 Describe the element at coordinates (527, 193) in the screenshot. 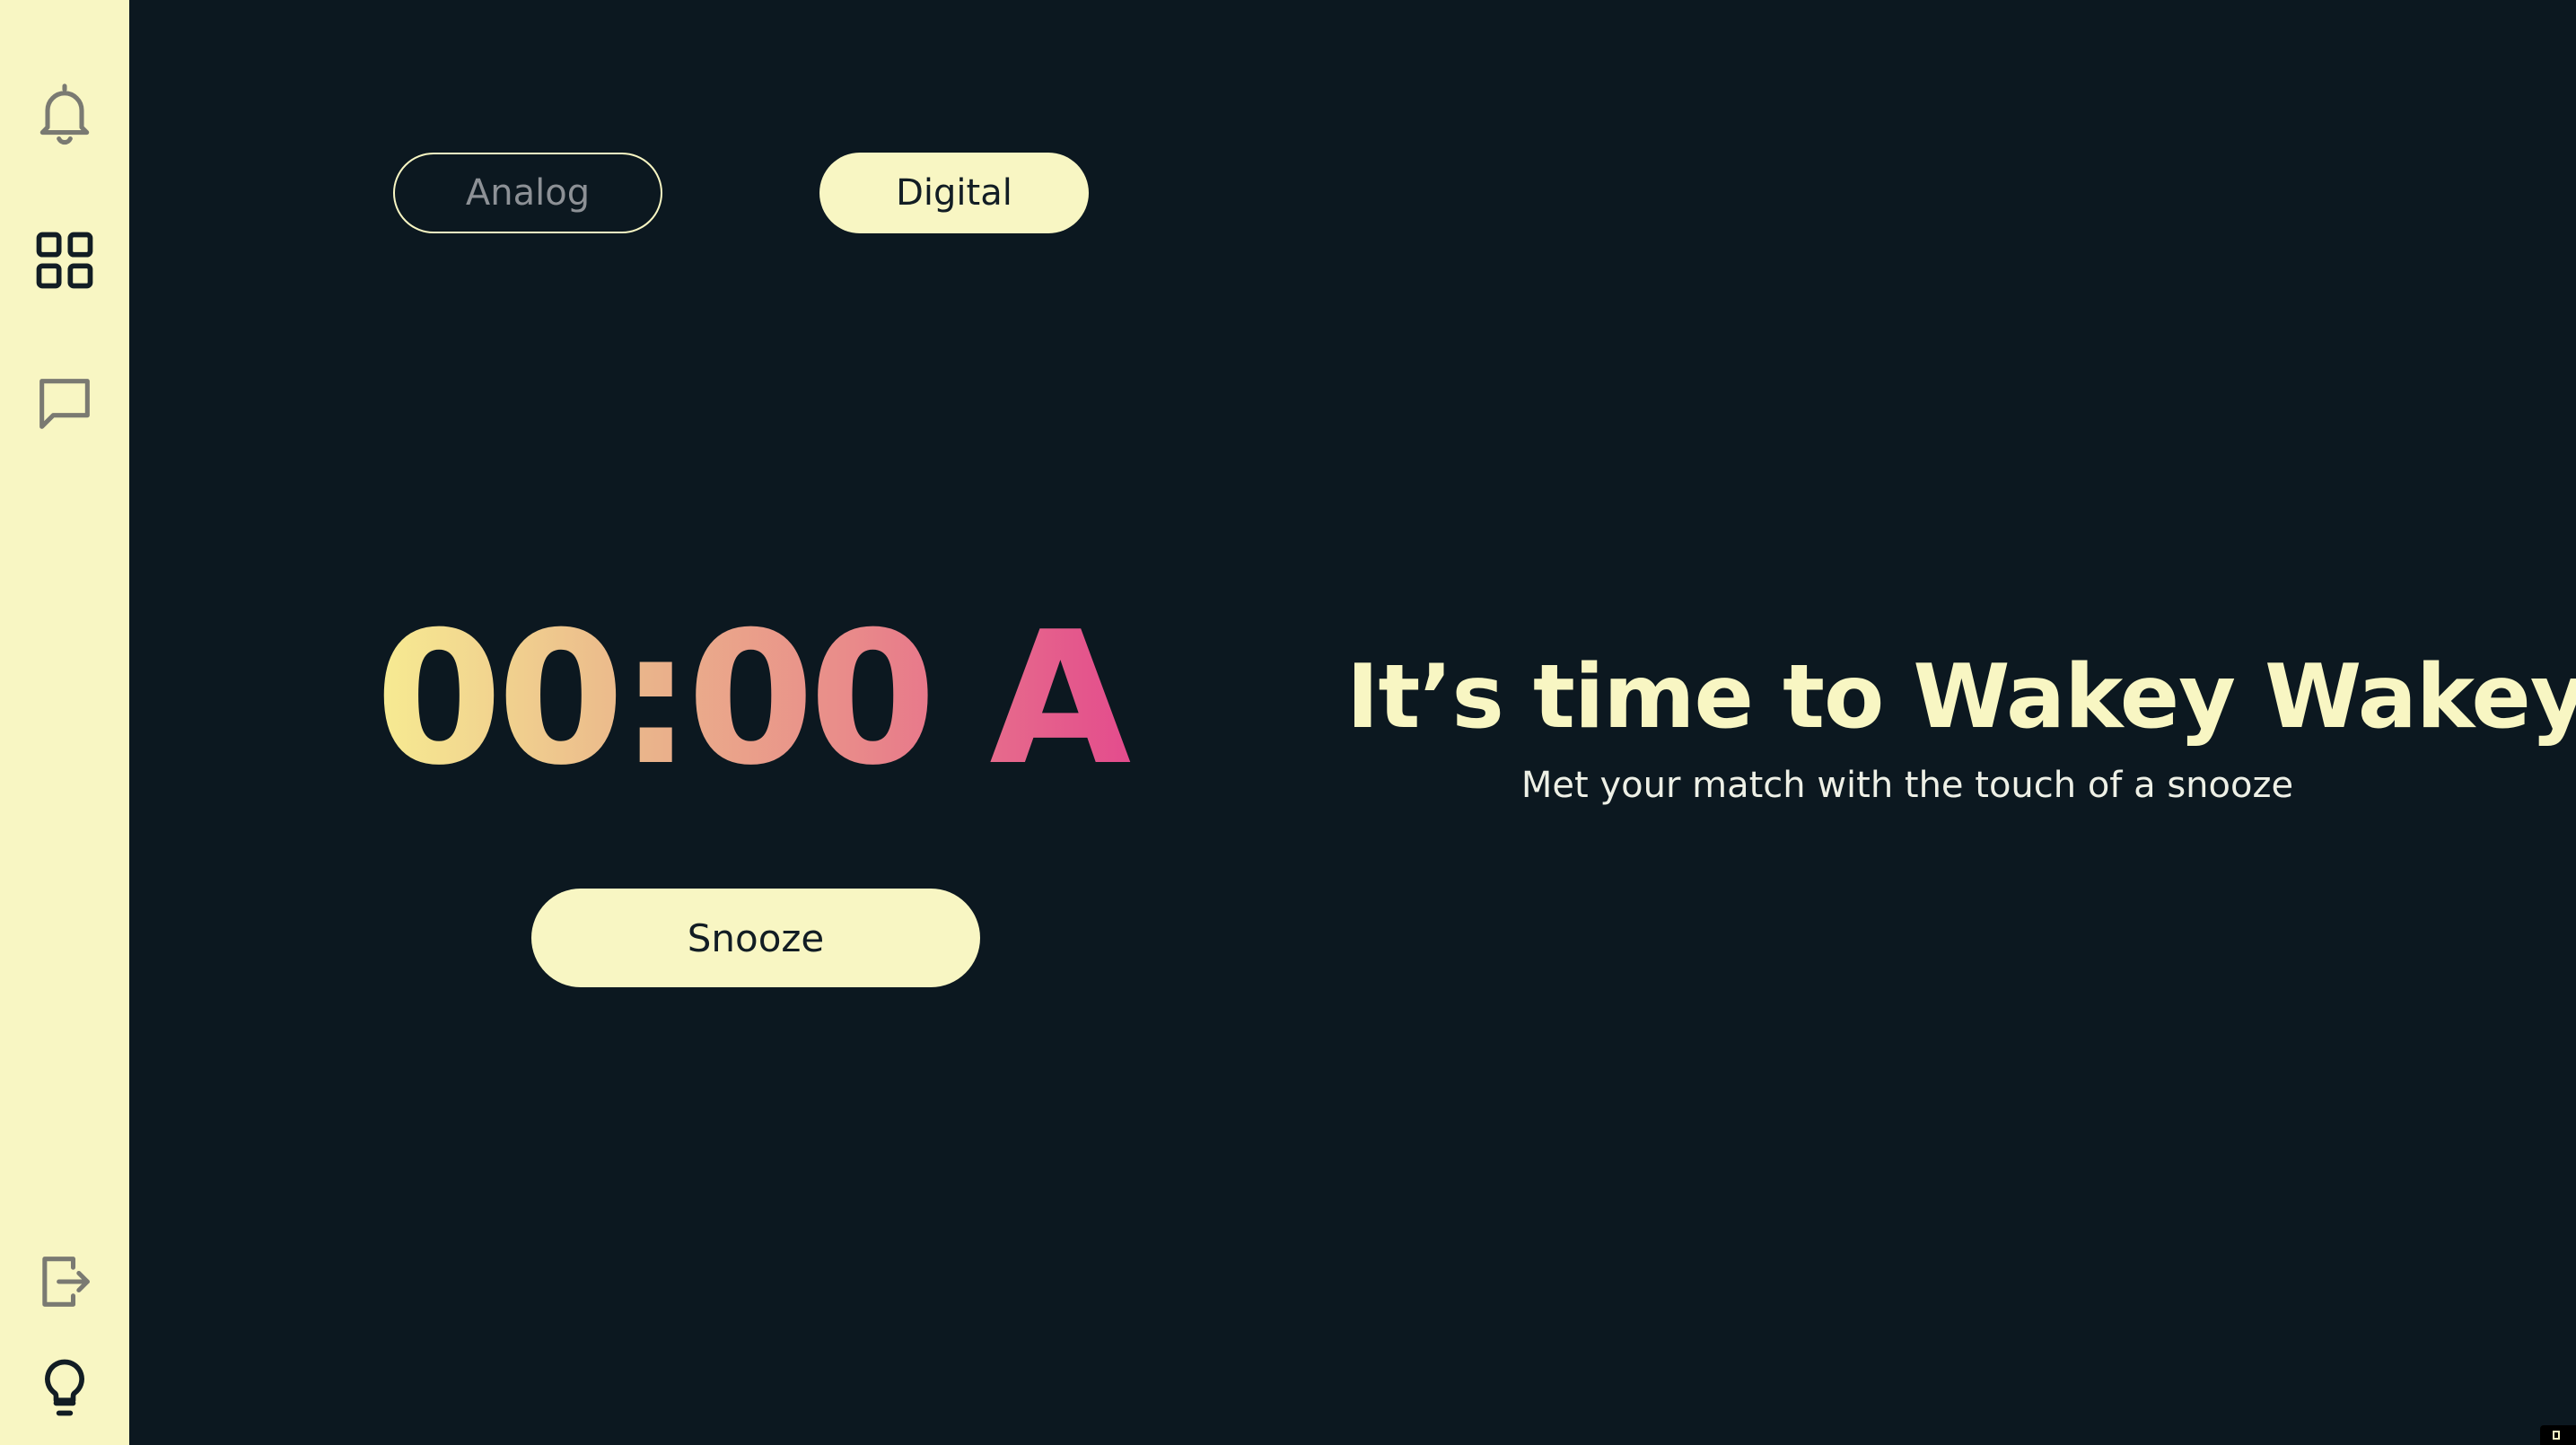

I see `analog-toggle-button: Analog` at that location.